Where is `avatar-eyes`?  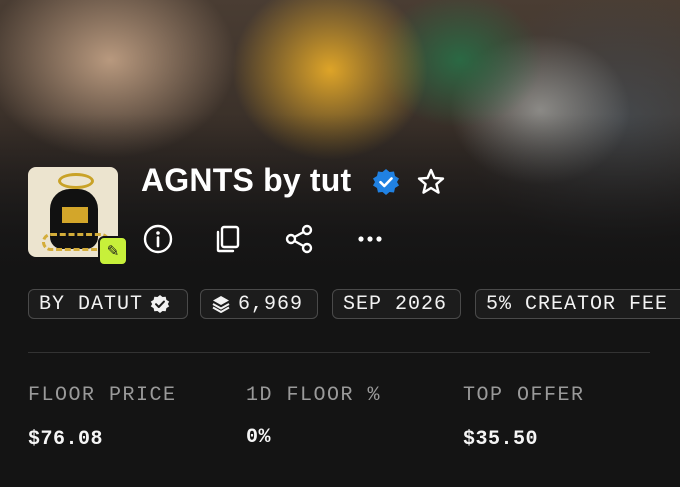
avatar-eyes is located at coordinates (75, 215).